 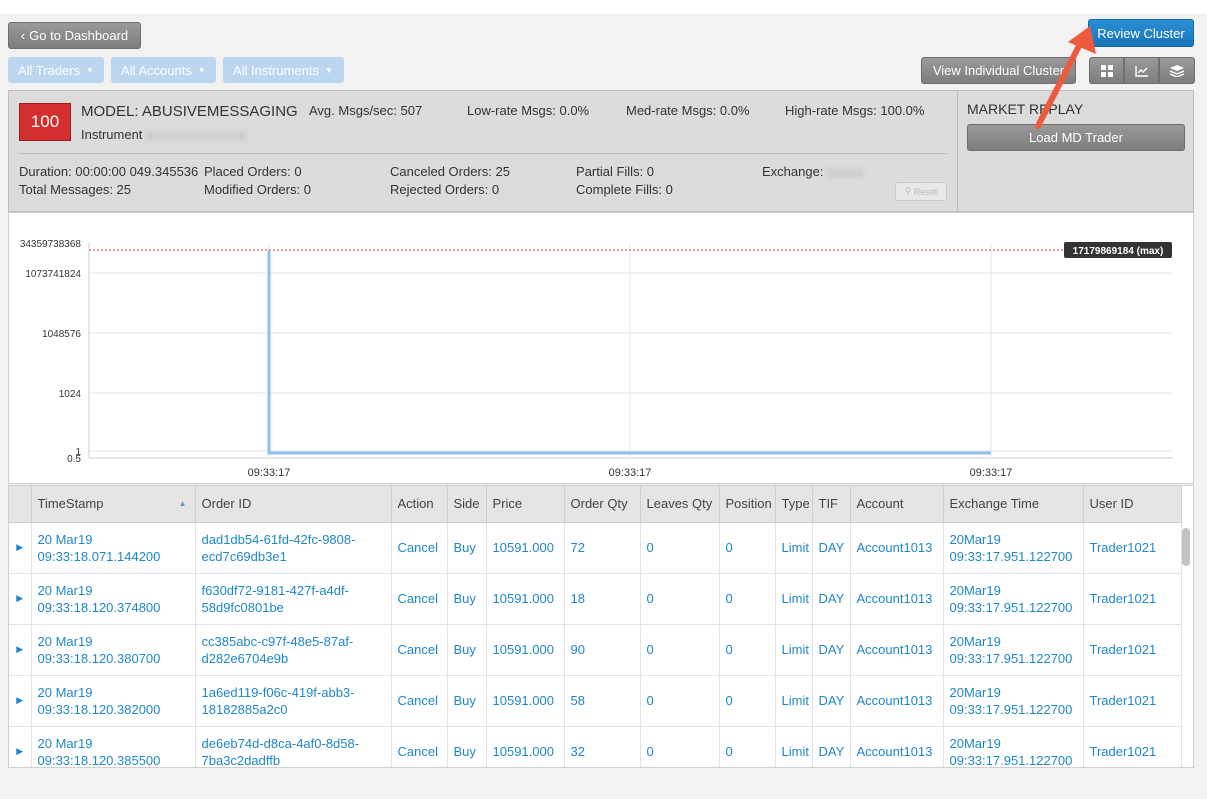 What do you see at coordinates (921, 191) in the screenshot?
I see `reset-button: ⚲ Reset` at bounding box center [921, 191].